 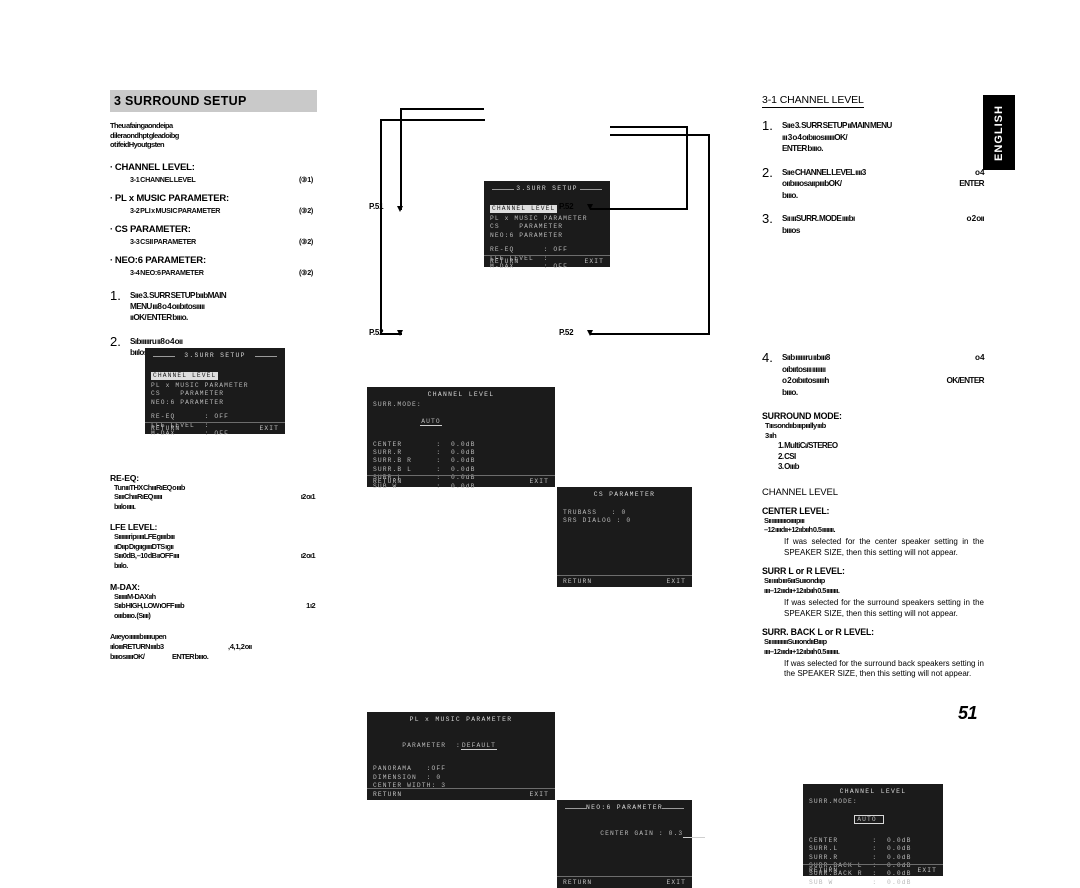 What do you see at coordinates (802, 416) in the screenshot?
I see `note-heading: SURROUND MODE:` at bounding box center [802, 416].